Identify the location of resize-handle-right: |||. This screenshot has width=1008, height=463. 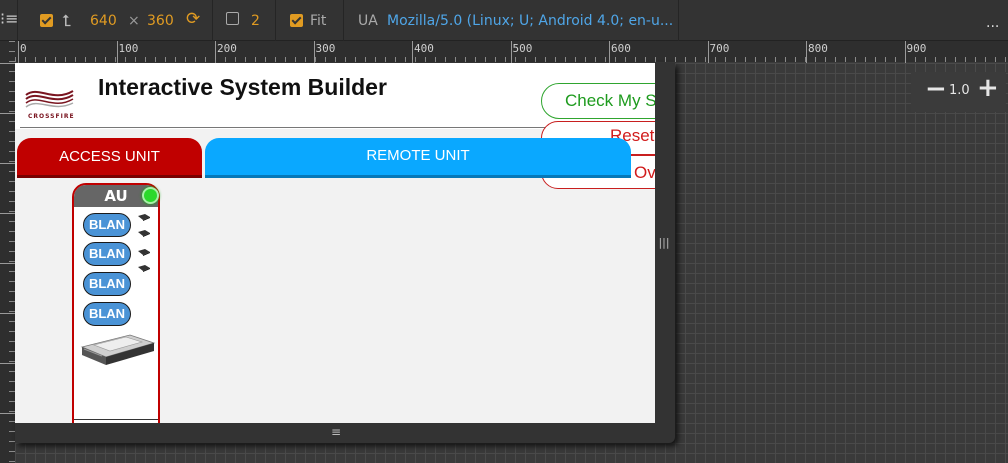
(664, 243).